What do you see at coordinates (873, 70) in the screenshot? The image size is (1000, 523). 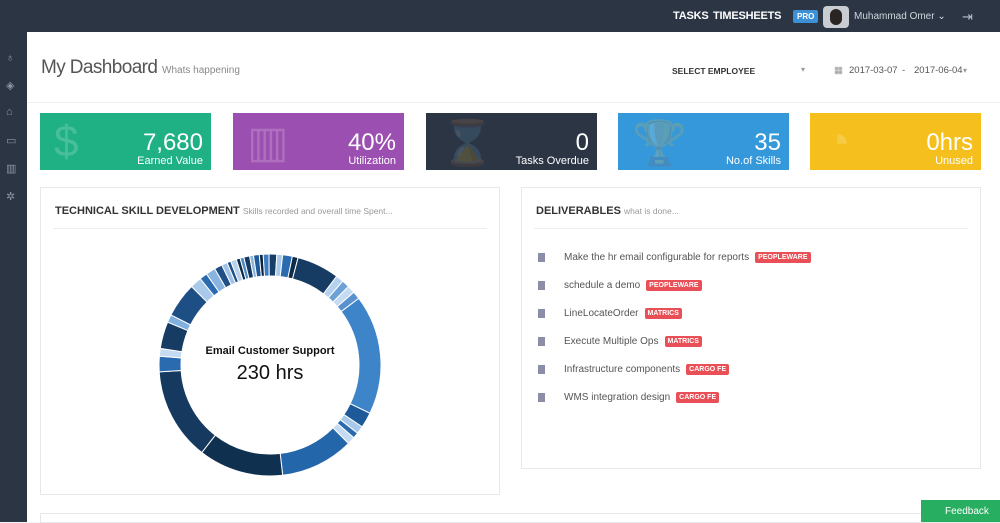 I see `date-from: 2017-03-07` at bounding box center [873, 70].